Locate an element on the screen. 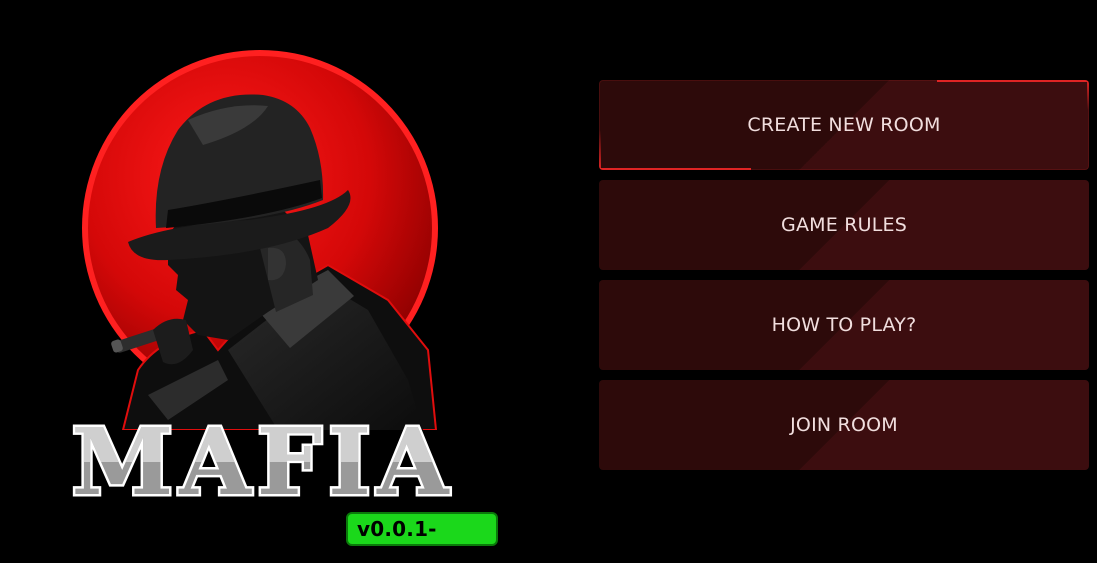 The height and width of the screenshot is (563, 1097). button-label: CREATE NEW ROOM is located at coordinates (844, 125).